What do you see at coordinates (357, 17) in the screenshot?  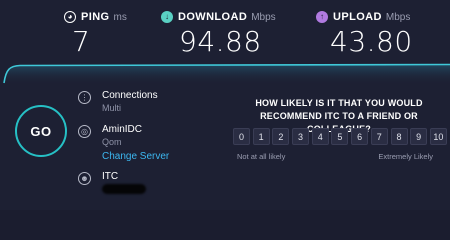 I see `upload-label: UPLOAD` at bounding box center [357, 17].